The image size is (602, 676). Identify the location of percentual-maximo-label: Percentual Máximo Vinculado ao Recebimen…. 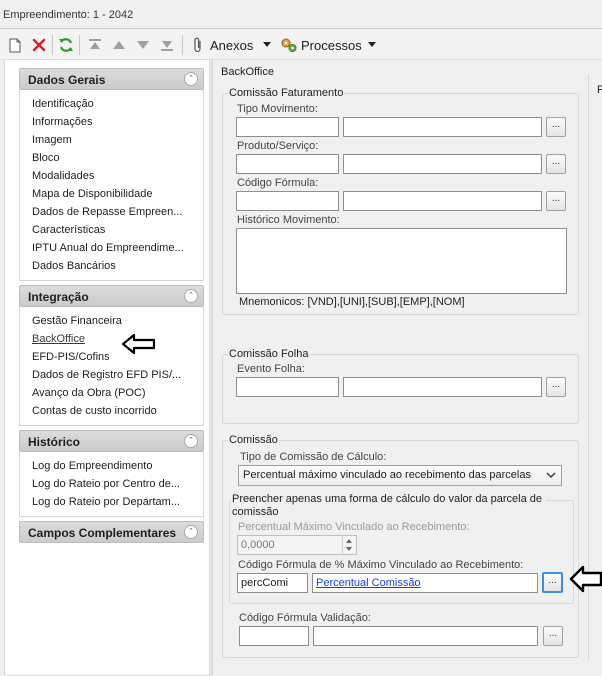
(354, 527).